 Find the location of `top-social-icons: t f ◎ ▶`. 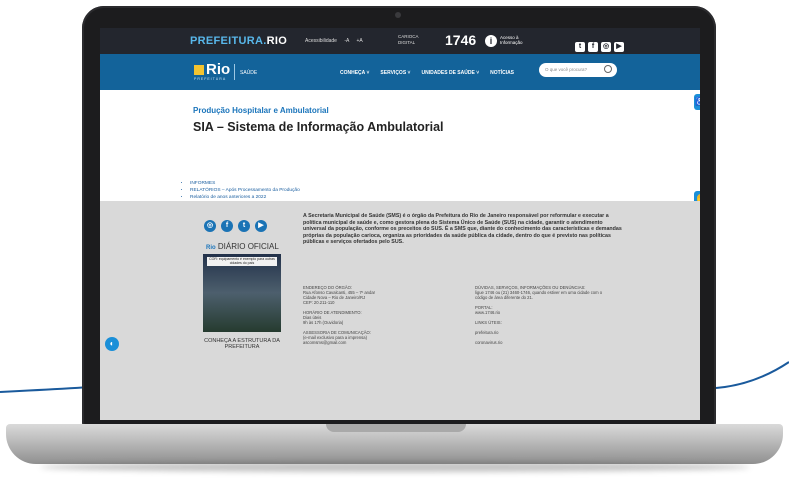

top-social-icons: t f ◎ ▶ is located at coordinates (601, 44).